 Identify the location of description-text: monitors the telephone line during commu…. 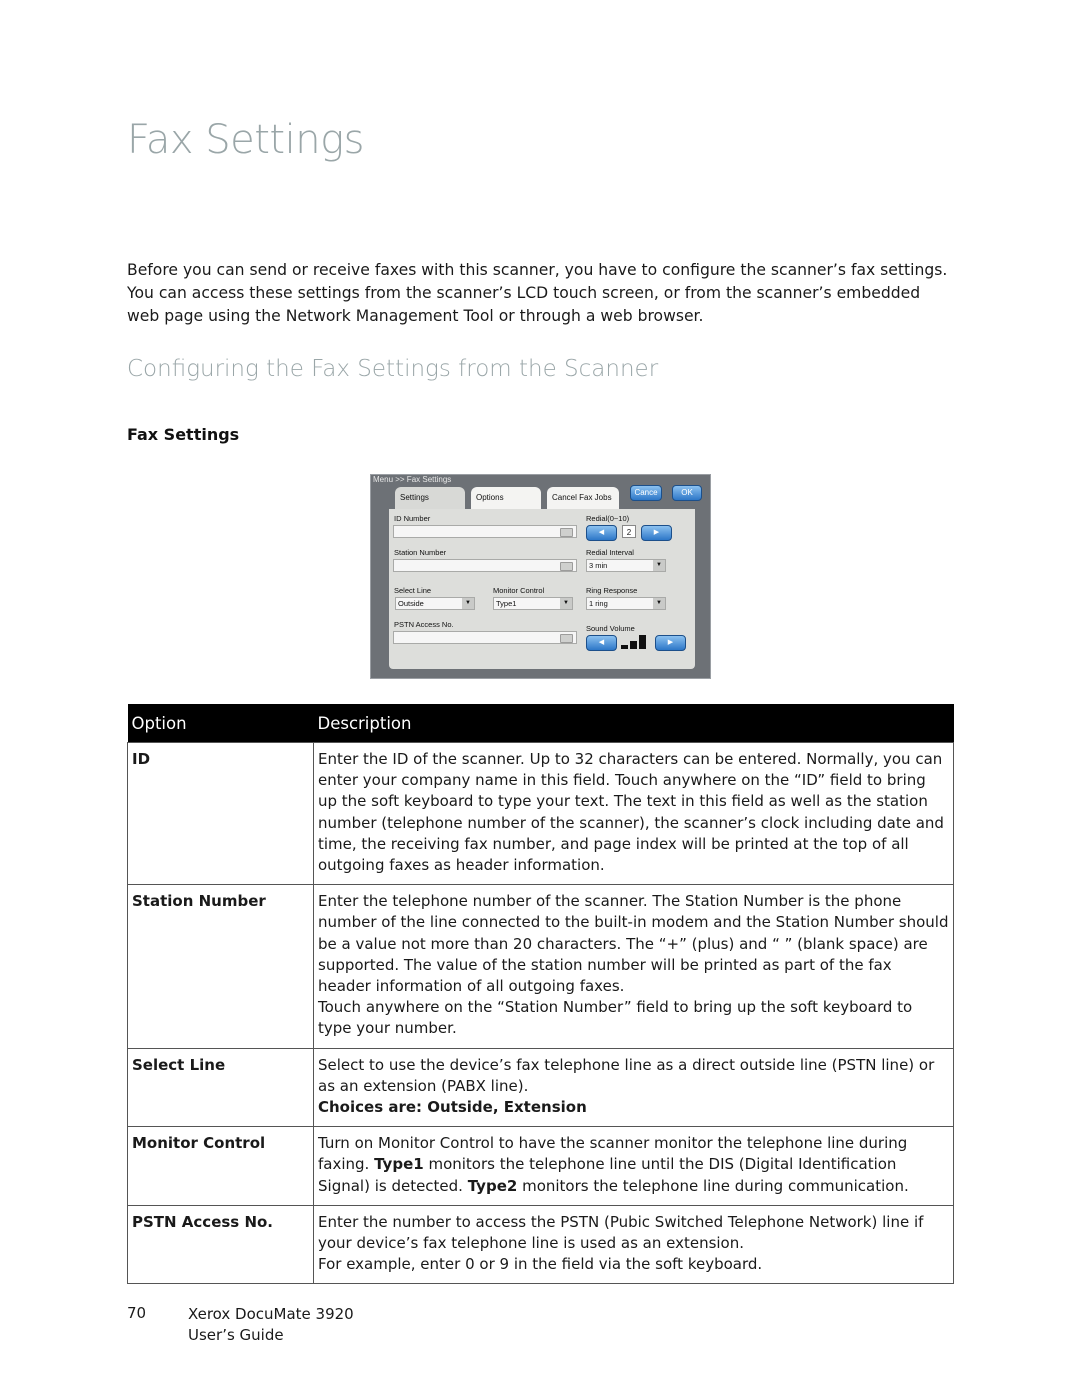
(713, 1185).